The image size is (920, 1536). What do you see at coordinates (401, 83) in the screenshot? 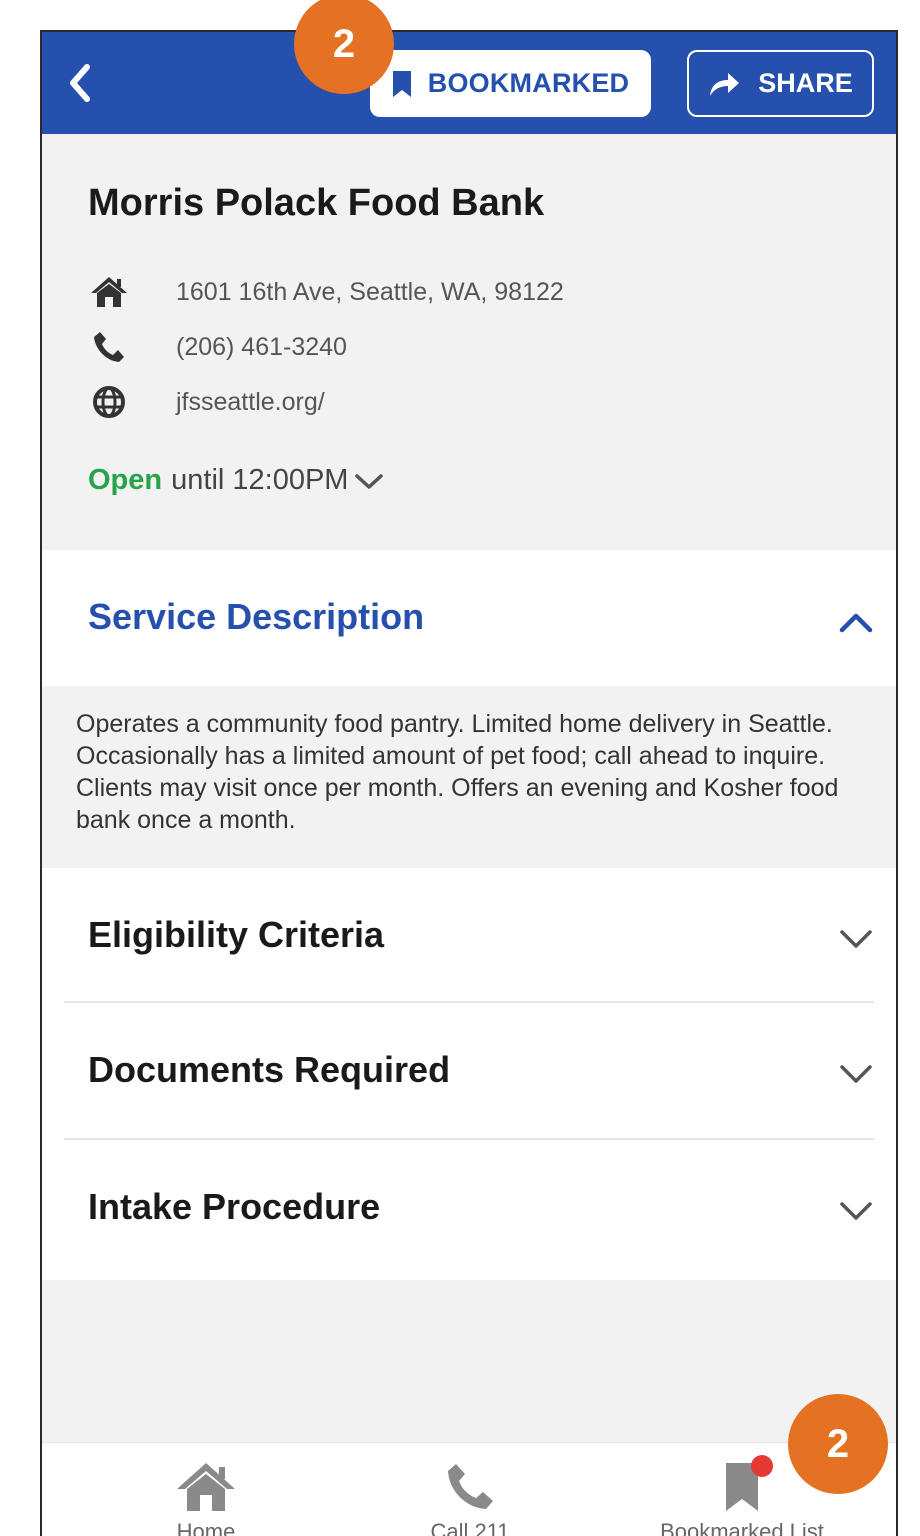
I see `bookmark-icon` at bounding box center [401, 83].